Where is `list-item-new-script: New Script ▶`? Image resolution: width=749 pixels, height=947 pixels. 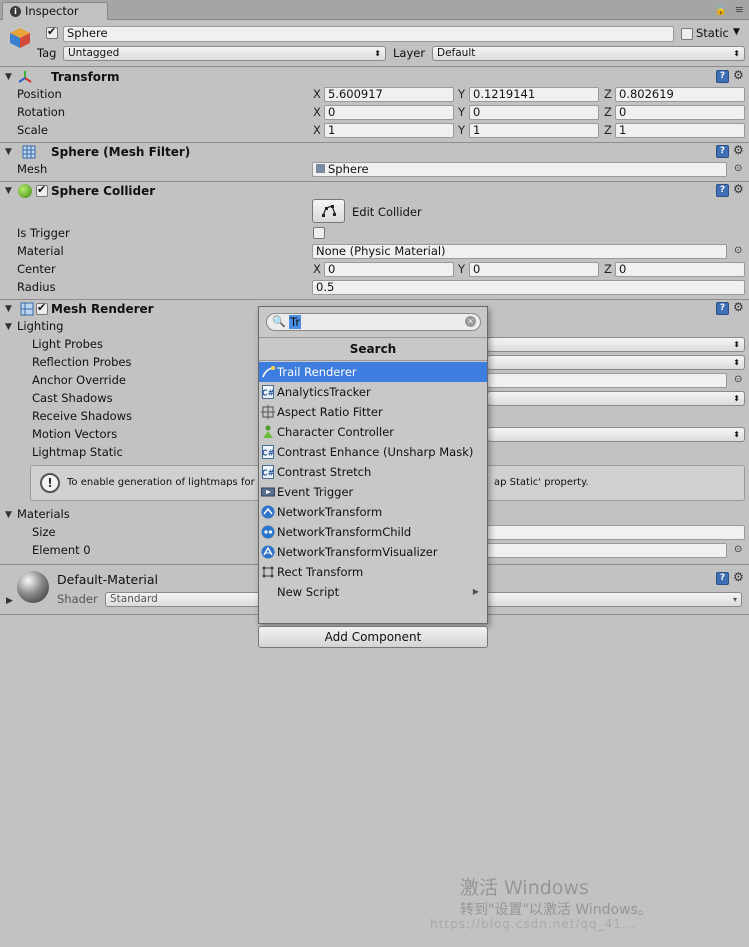
list-item-new-script: New Script ▶ is located at coordinates (373, 592).